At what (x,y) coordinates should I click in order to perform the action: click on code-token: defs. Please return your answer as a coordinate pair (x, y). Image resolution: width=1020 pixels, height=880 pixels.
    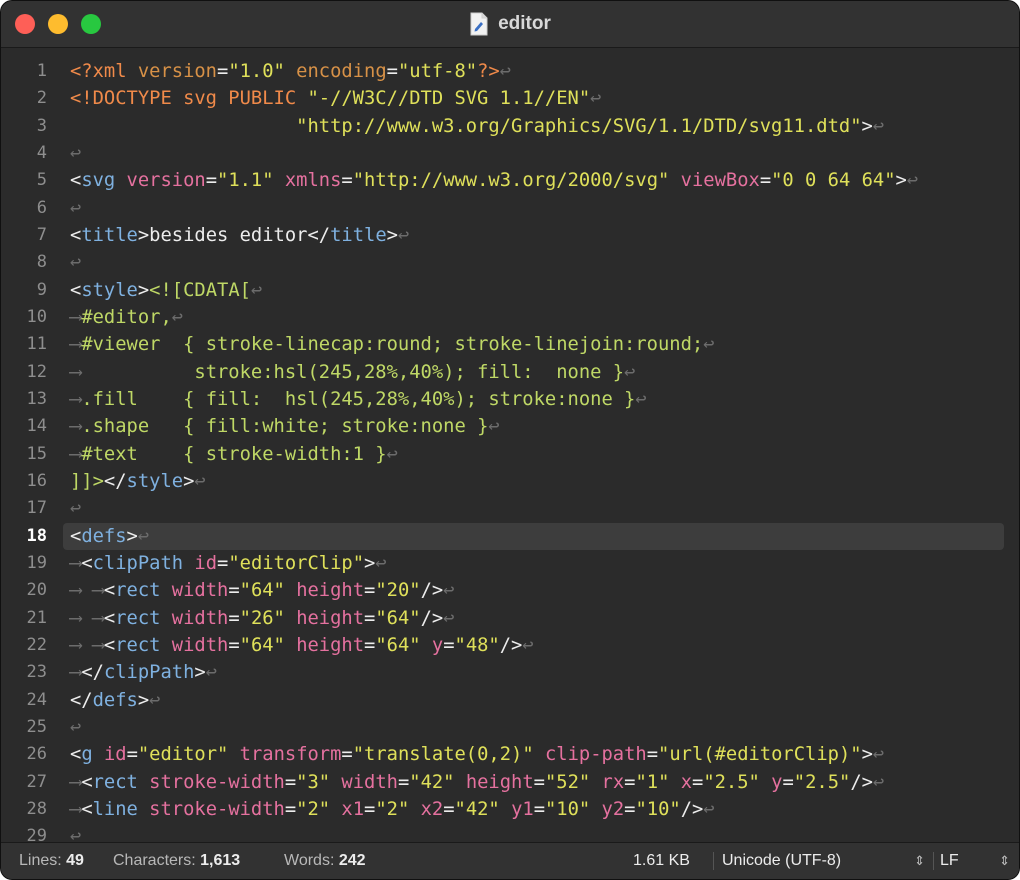
    Looking at the image, I should click on (115, 700).